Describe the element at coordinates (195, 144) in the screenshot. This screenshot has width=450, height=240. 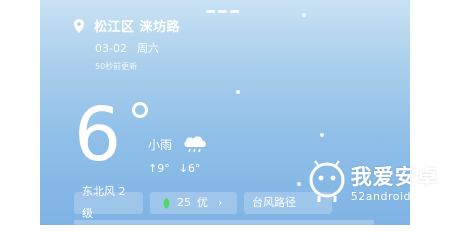
I see `cloud-rain-icon` at that location.